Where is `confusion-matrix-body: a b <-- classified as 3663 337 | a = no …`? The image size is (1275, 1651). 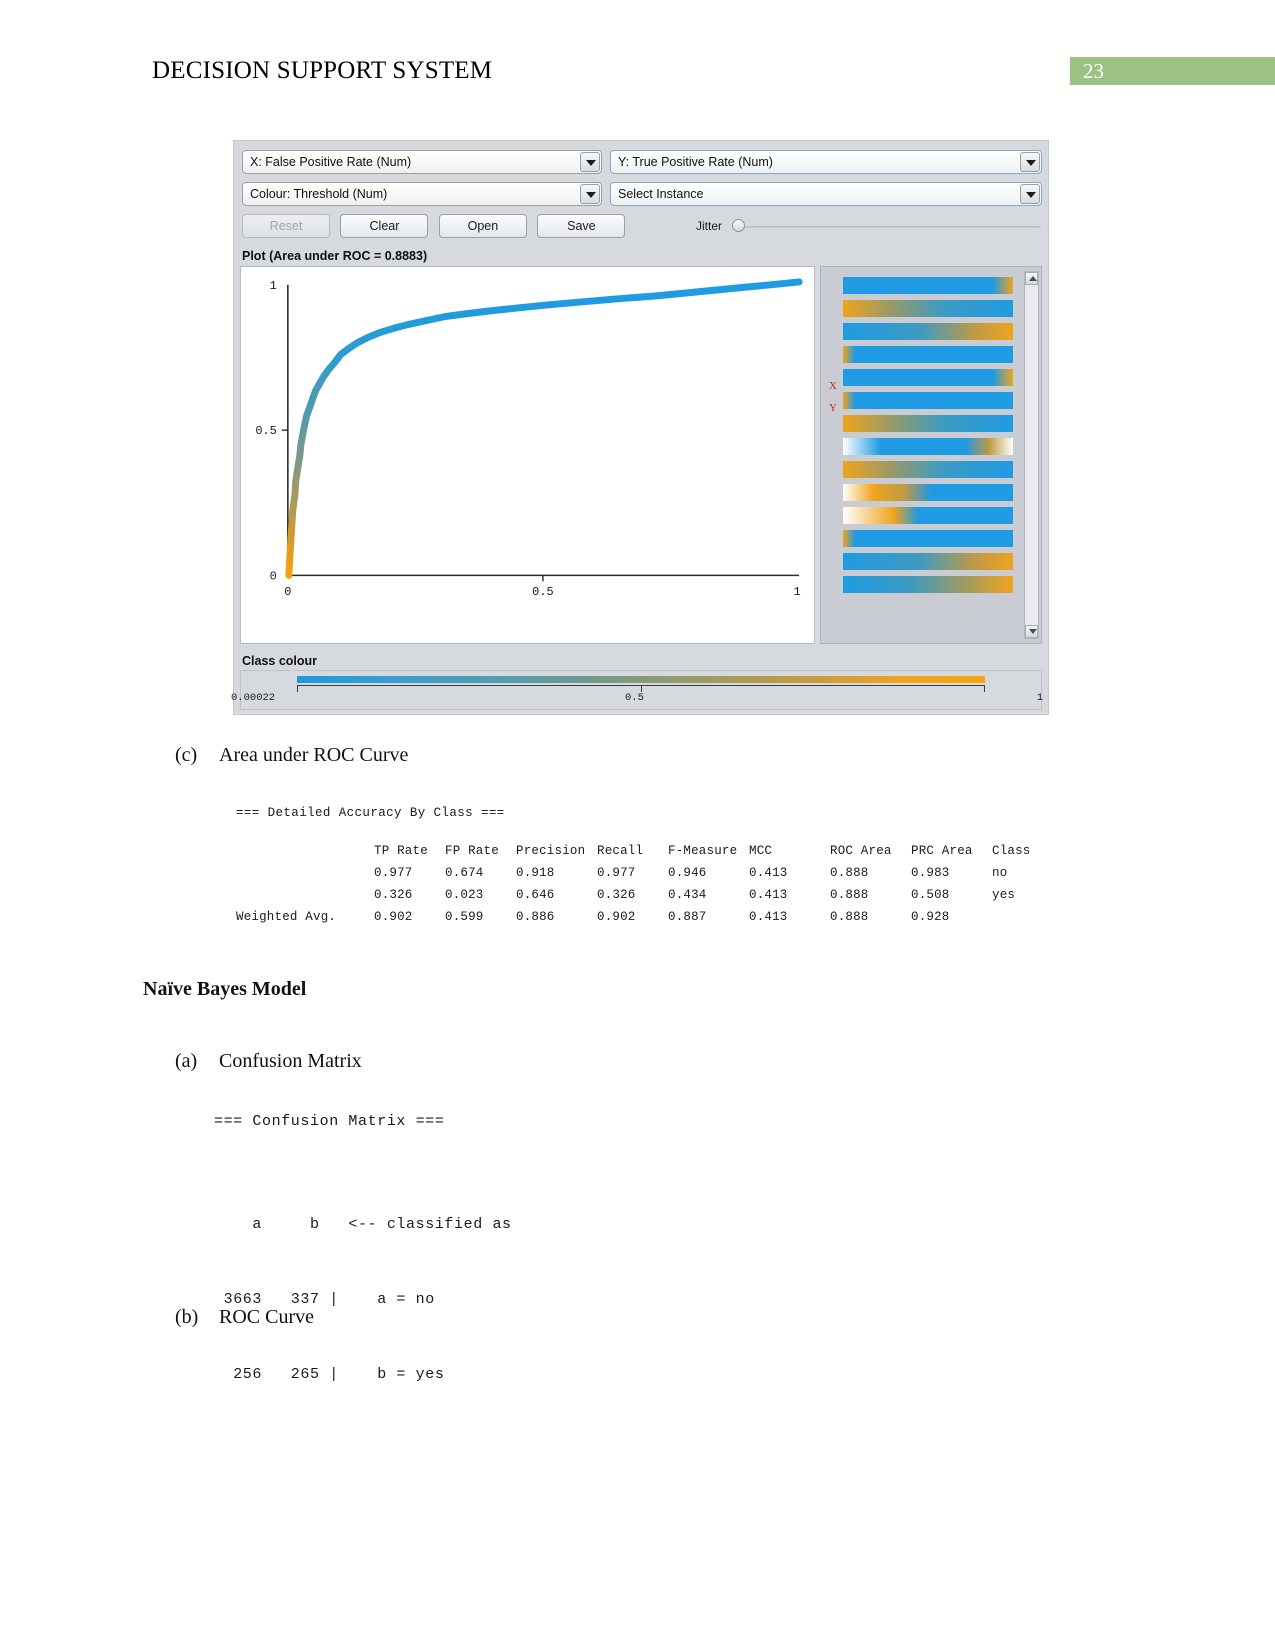 confusion-matrix-body: a b <-- classified as 3663 337 | a = no … is located at coordinates (363, 1287).